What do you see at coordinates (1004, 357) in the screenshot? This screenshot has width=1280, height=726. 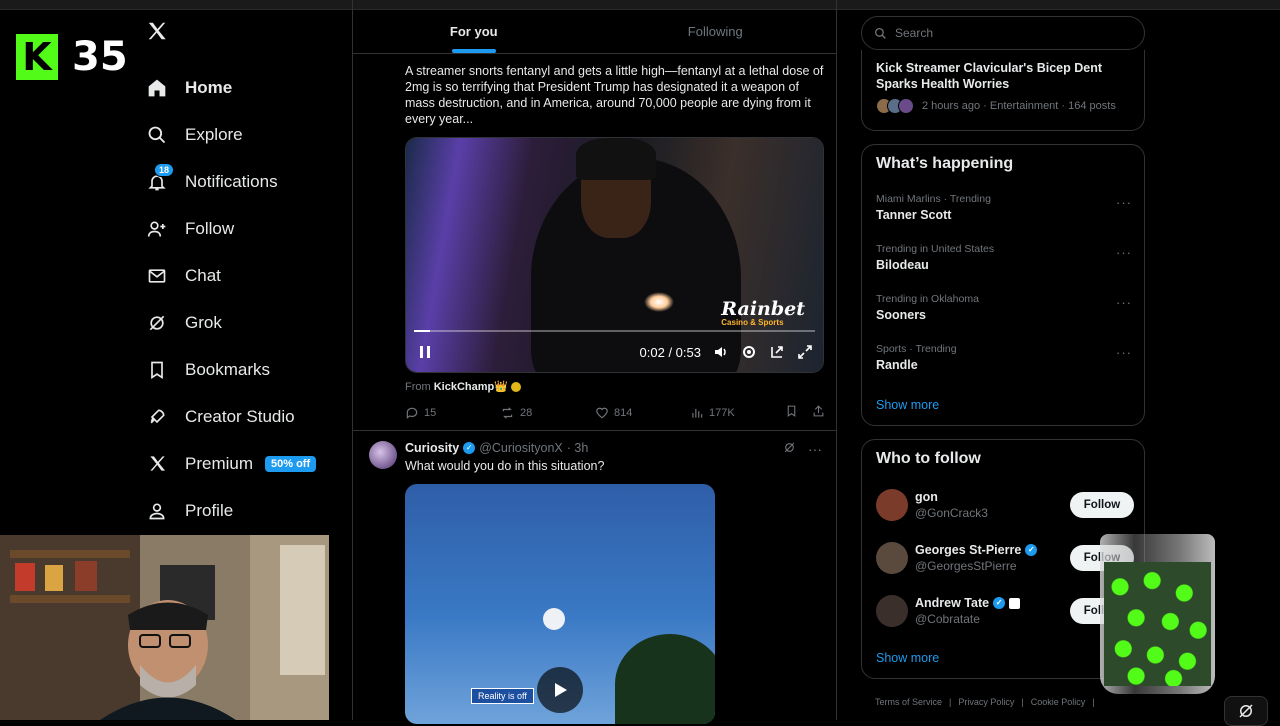 I see `trend-item: Sports · Trending Randle ···` at bounding box center [1004, 357].